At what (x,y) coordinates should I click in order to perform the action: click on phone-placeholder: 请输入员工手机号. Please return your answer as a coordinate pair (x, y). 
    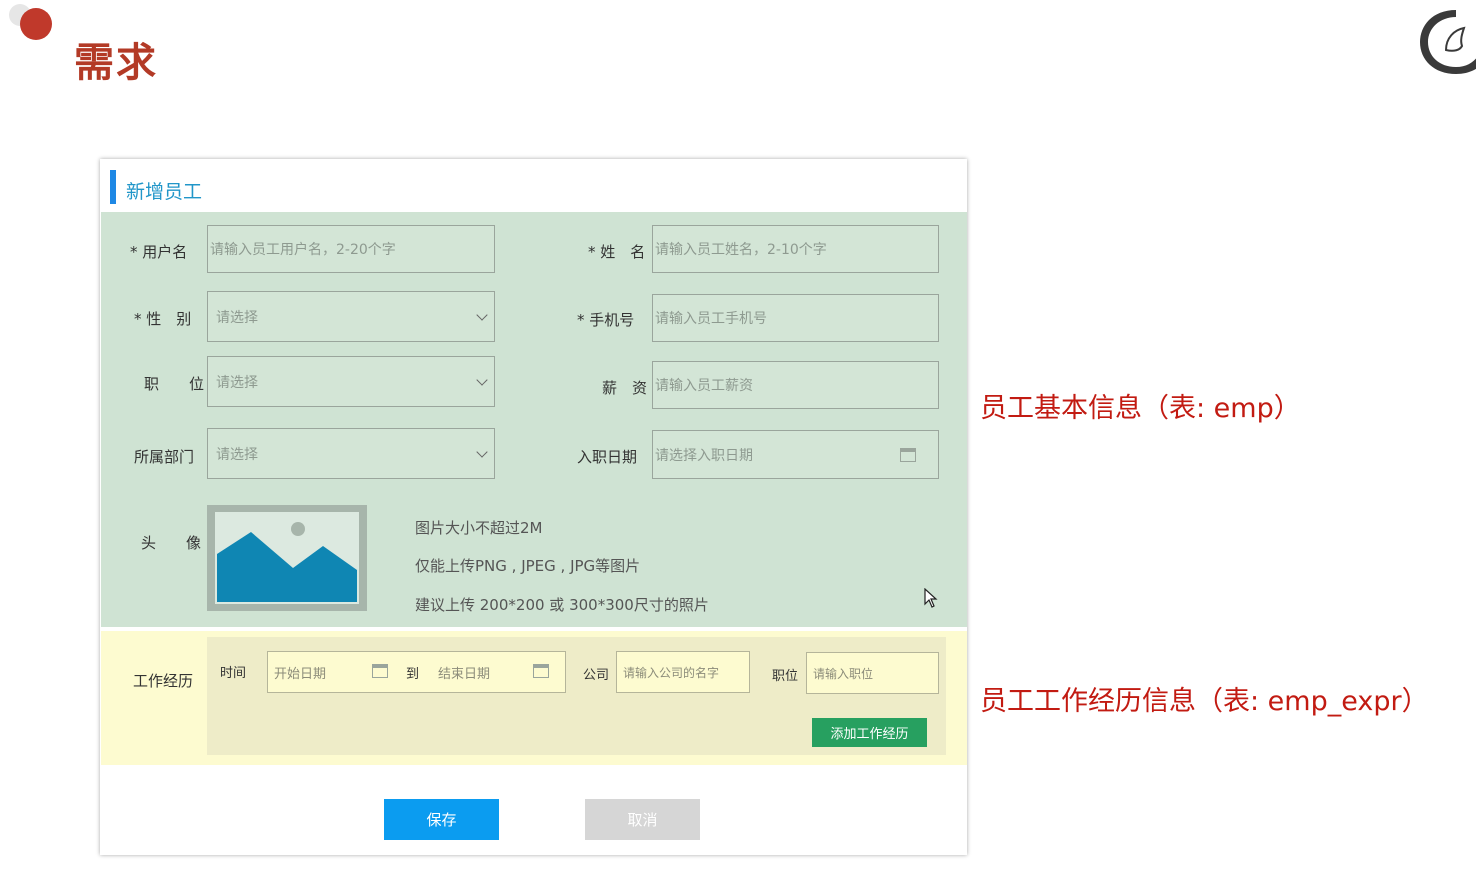
    Looking at the image, I should click on (711, 319).